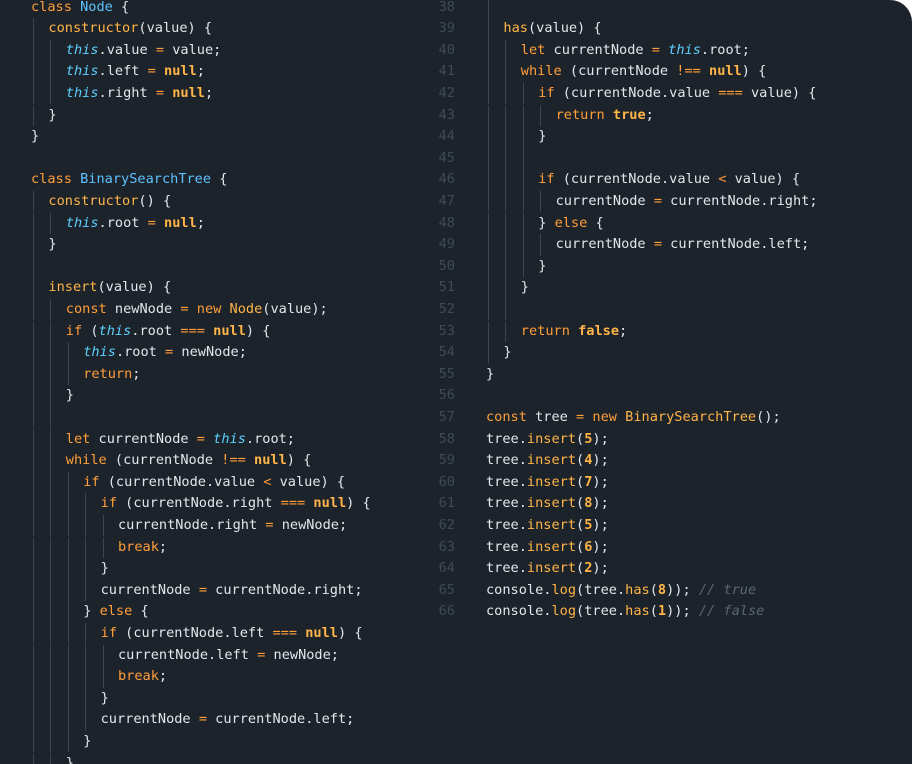  What do you see at coordinates (194, 632) in the screenshot?
I see `code-token: (currentNode.left` at bounding box center [194, 632].